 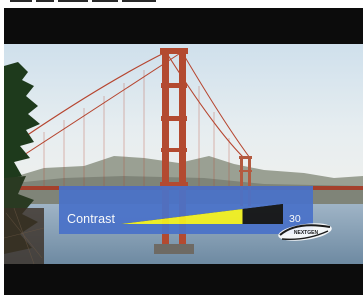 I want to click on osd-panel: Contrast 30, so click(x=186, y=210).